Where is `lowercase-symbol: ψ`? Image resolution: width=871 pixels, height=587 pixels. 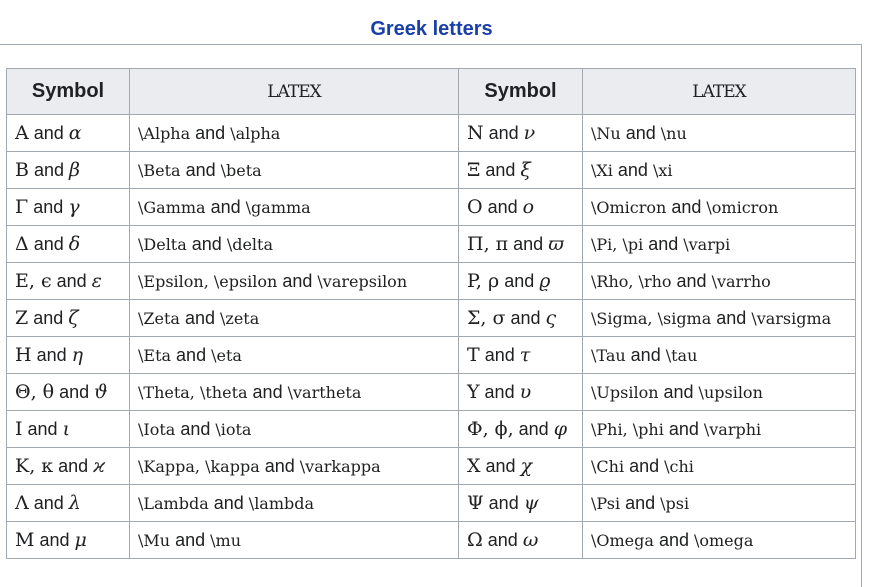 lowercase-symbol: ψ is located at coordinates (531, 502).